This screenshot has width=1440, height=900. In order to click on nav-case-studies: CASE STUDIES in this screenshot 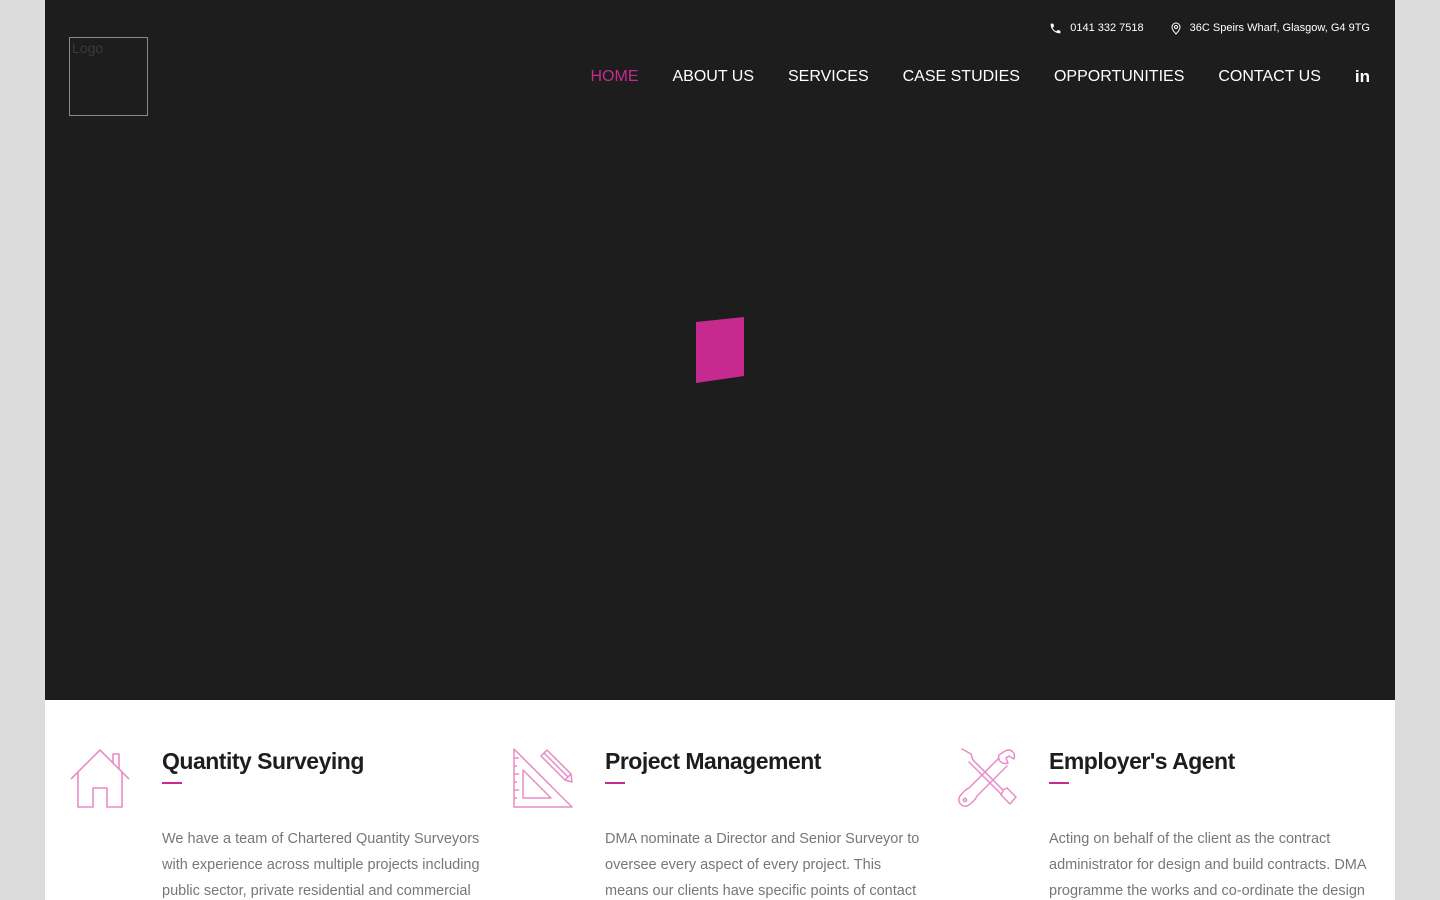, I will do `click(961, 77)`.